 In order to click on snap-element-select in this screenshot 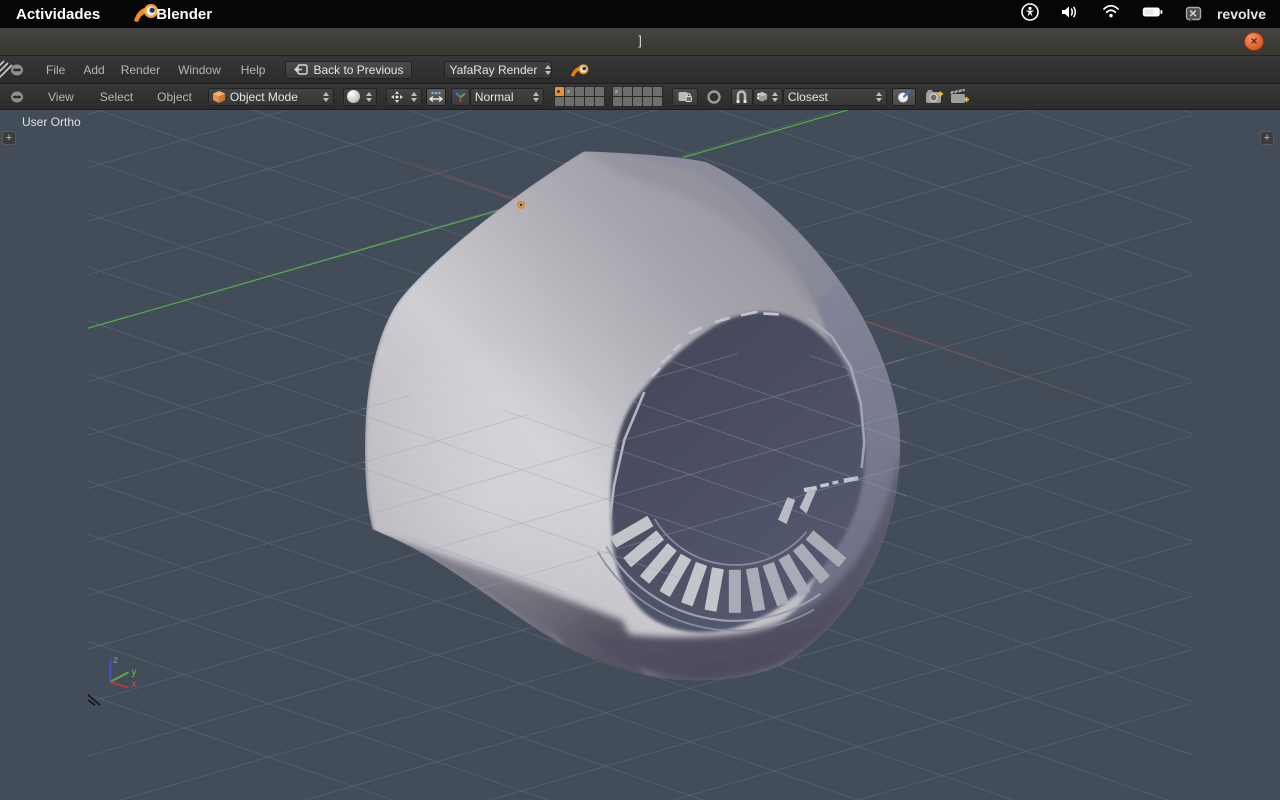, I will do `click(767, 96)`.